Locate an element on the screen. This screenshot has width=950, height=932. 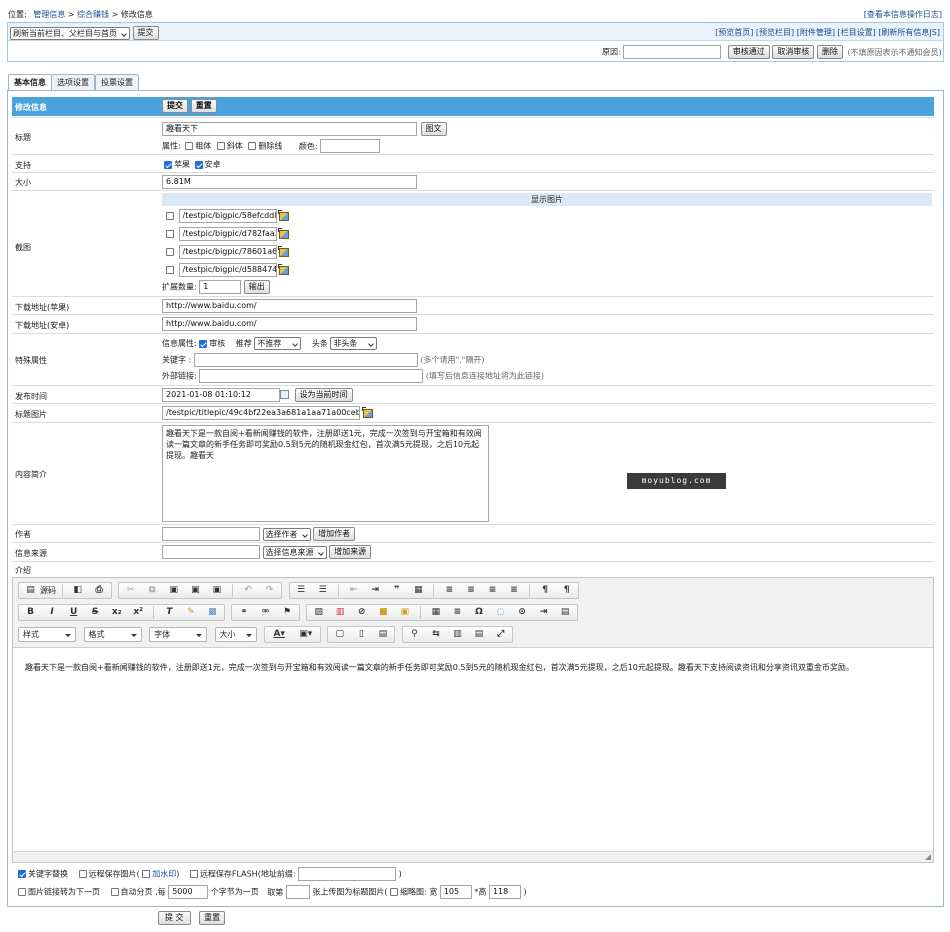
category-settings-link: [栏目设置] is located at coordinates (857, 32).